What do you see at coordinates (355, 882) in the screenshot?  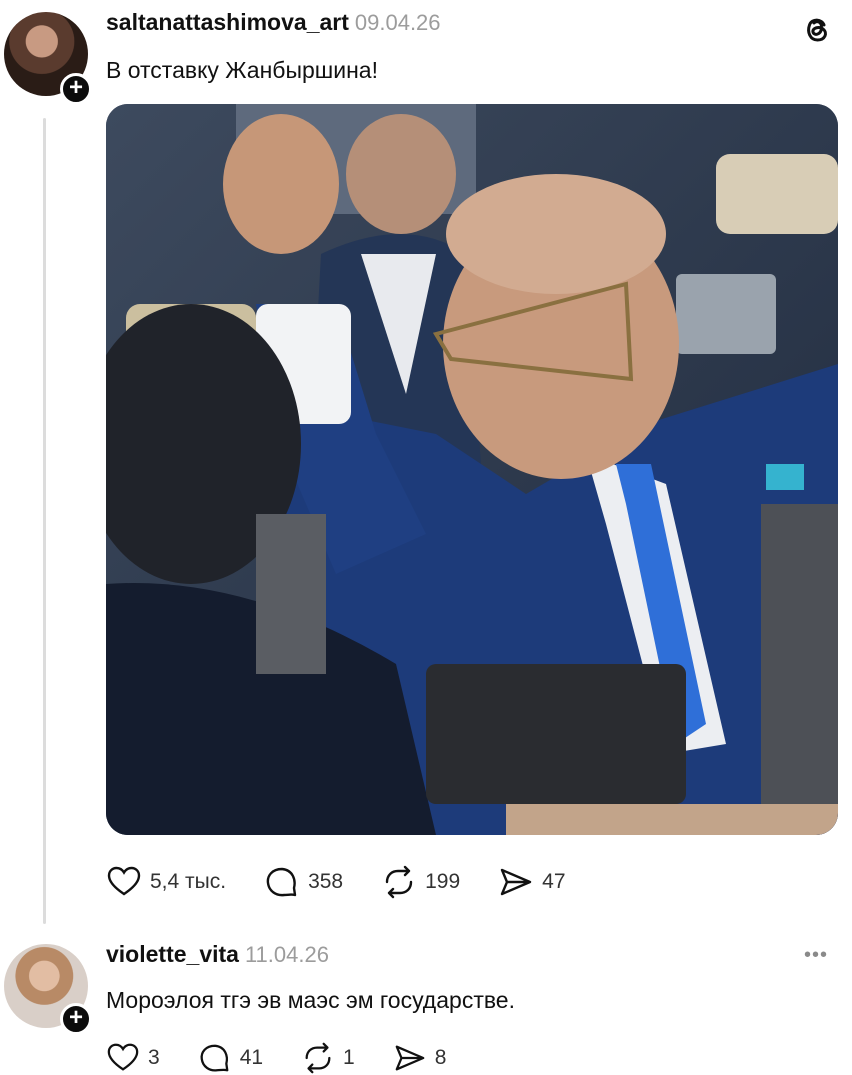 I see `post-actions: 5,4 тыс. 358 199 47` at bounding box center [355, 882].